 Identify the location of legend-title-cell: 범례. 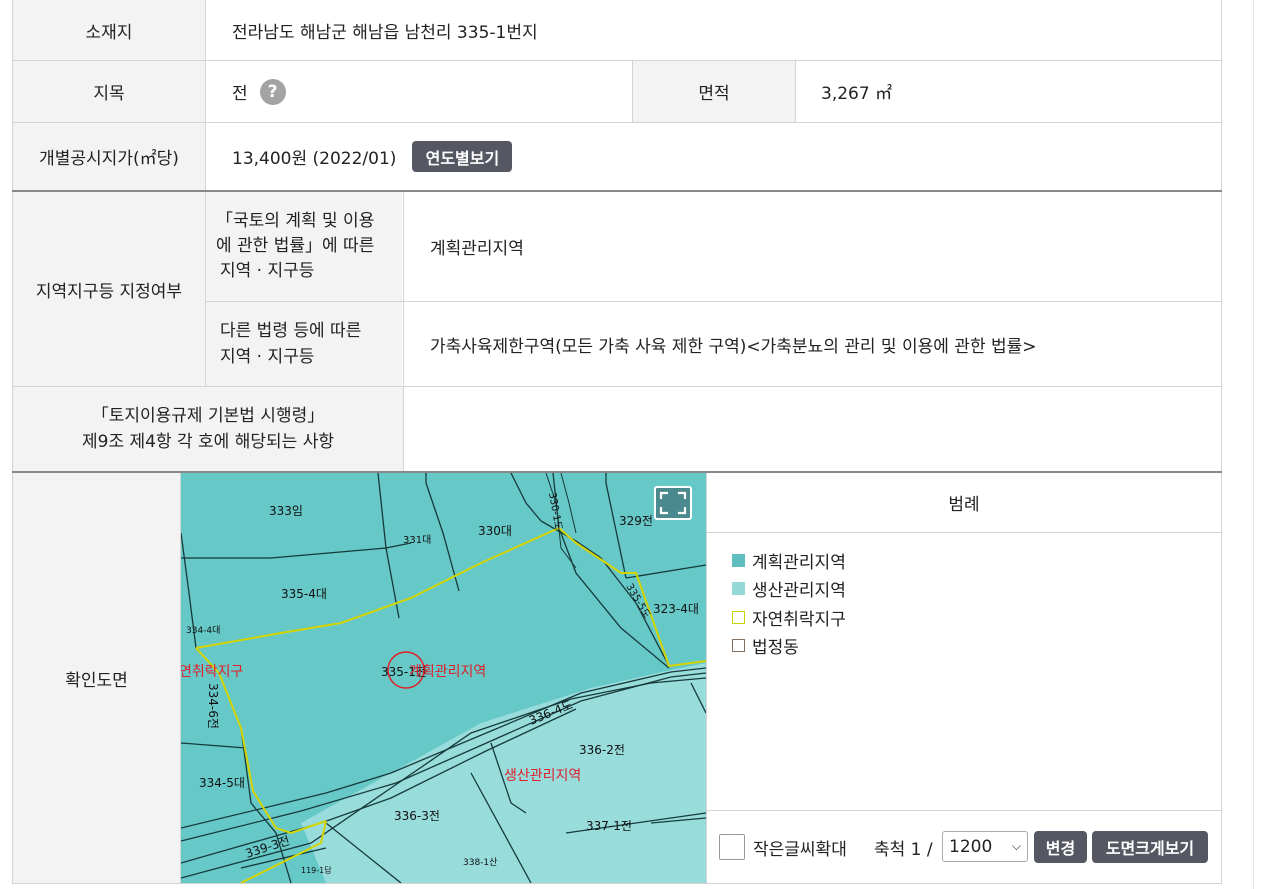
(964, 502).